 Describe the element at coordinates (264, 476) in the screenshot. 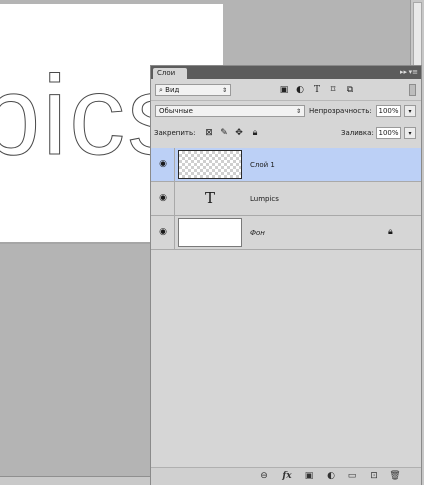

I see `link-icon: ⊖` at that location.